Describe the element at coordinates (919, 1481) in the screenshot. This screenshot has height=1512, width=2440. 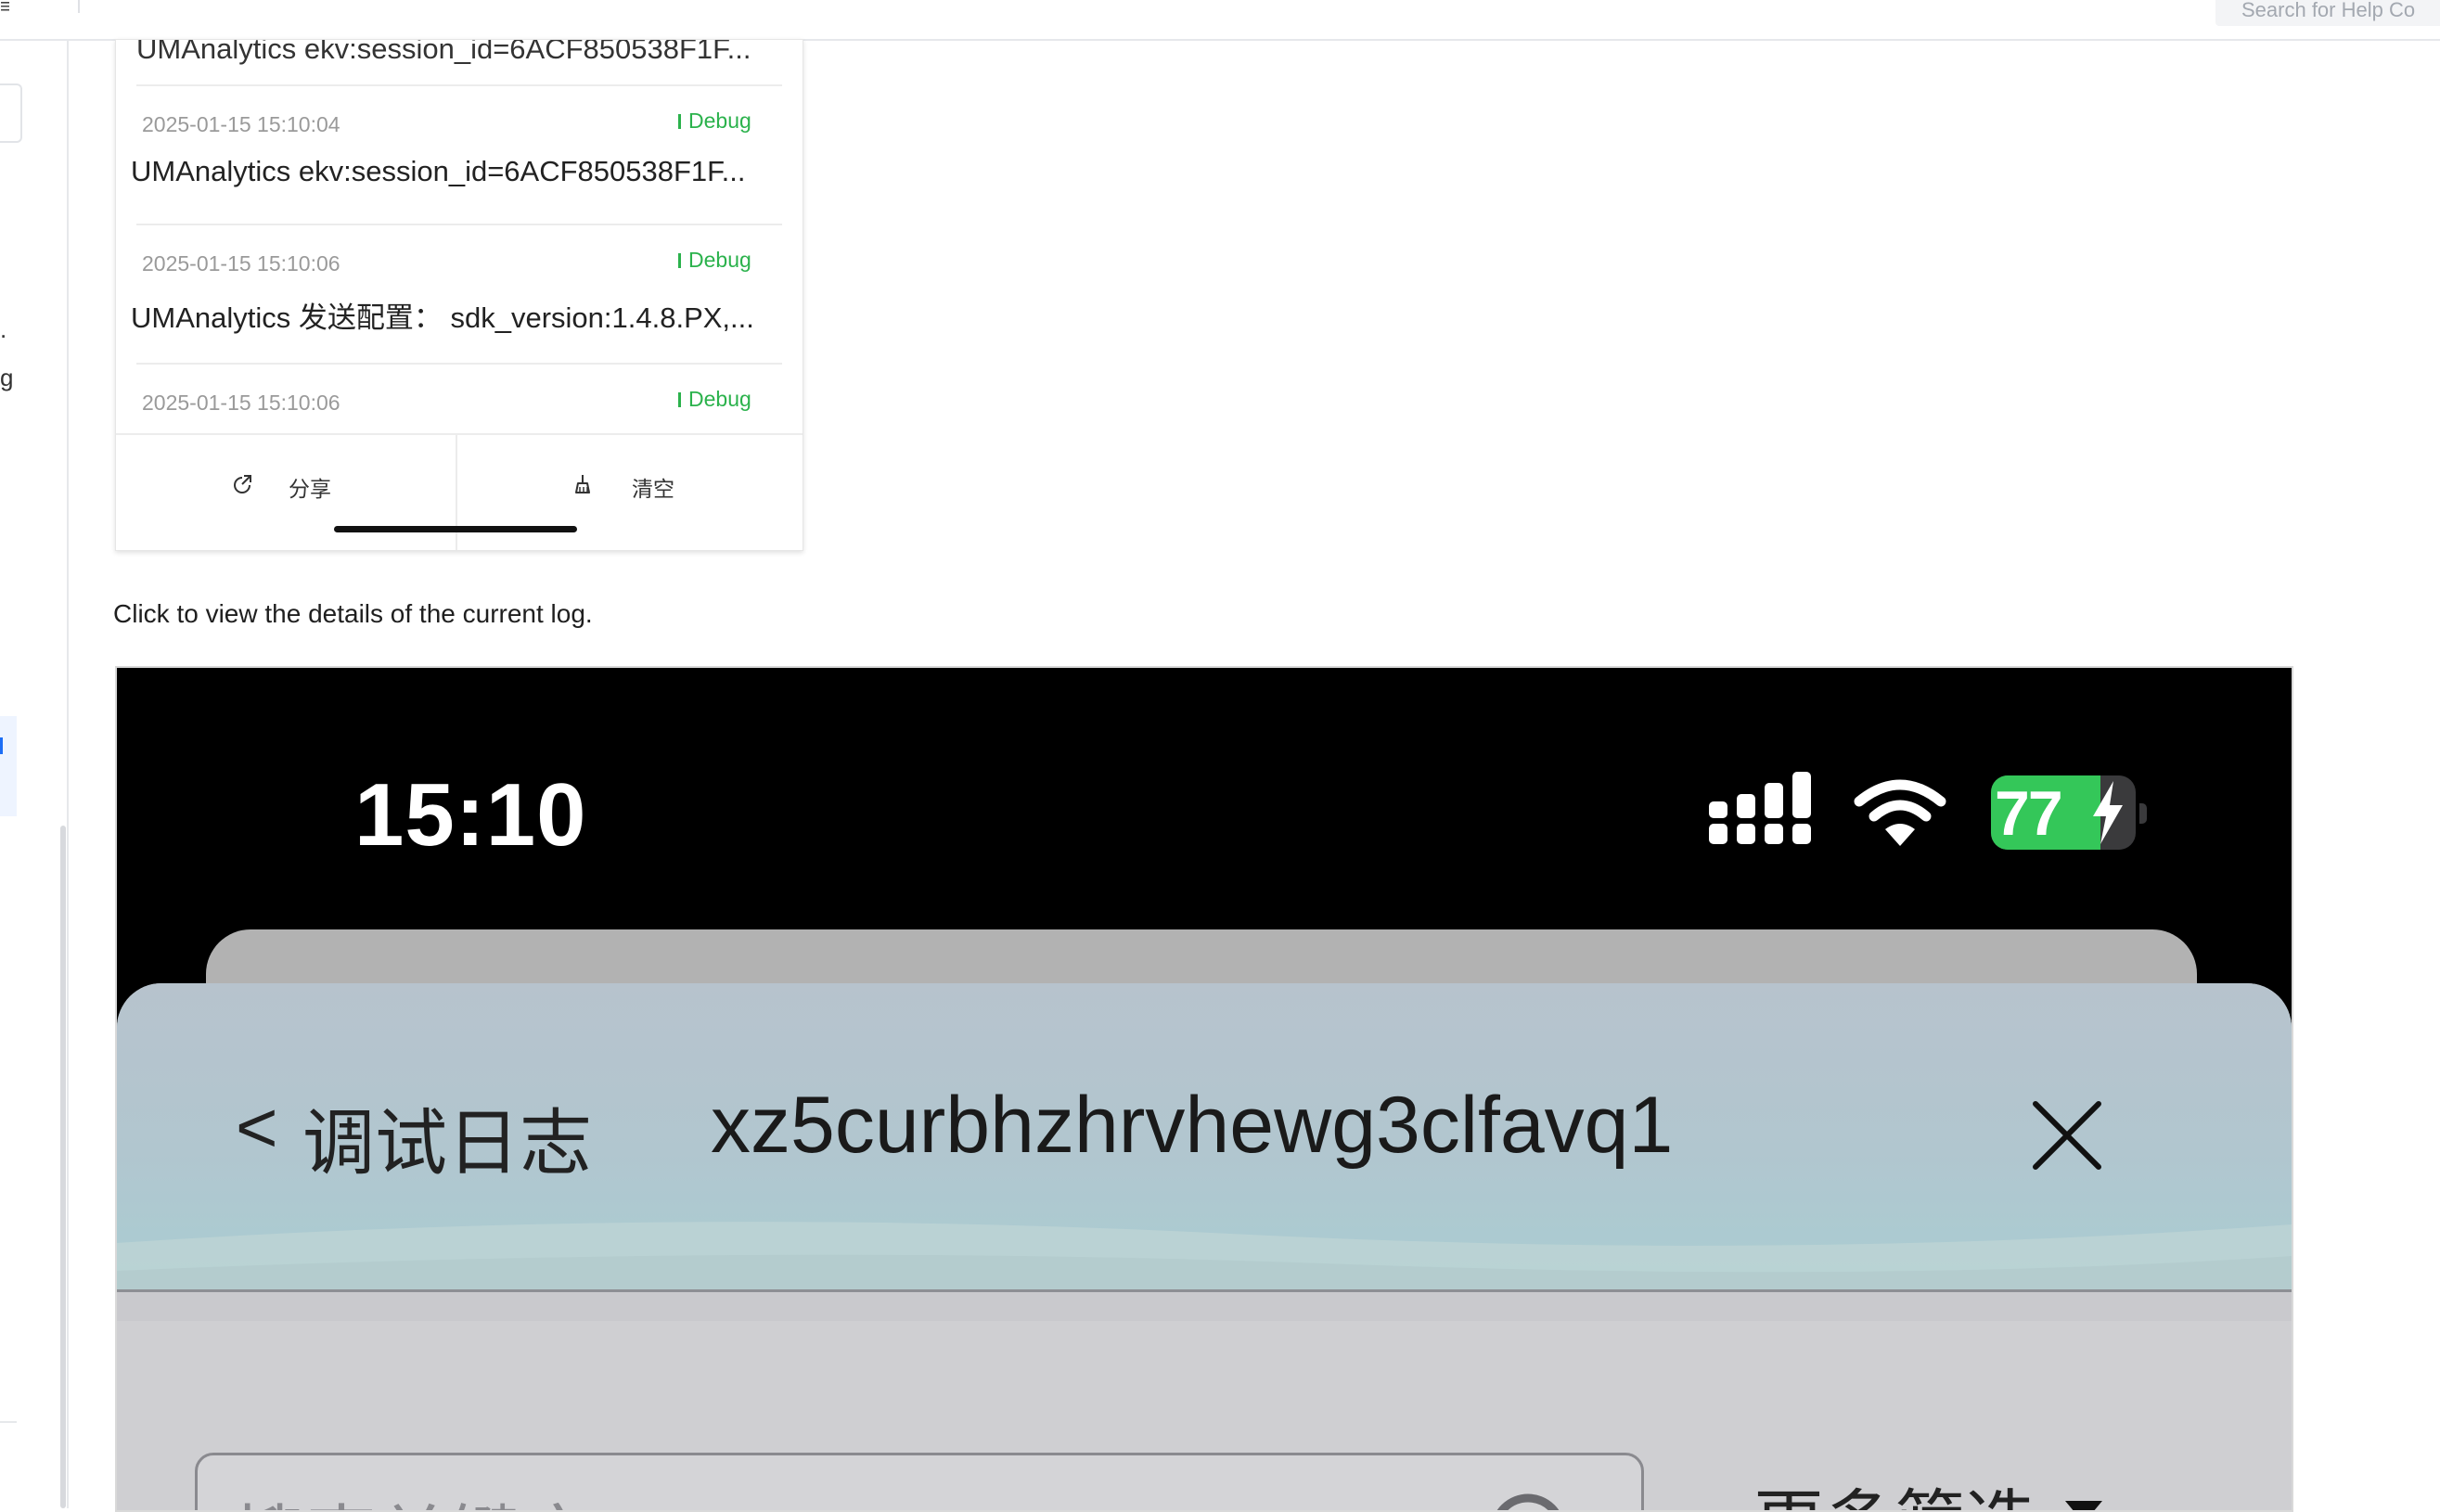
I see `keyword-search-input: 搜索关键字` at that location.